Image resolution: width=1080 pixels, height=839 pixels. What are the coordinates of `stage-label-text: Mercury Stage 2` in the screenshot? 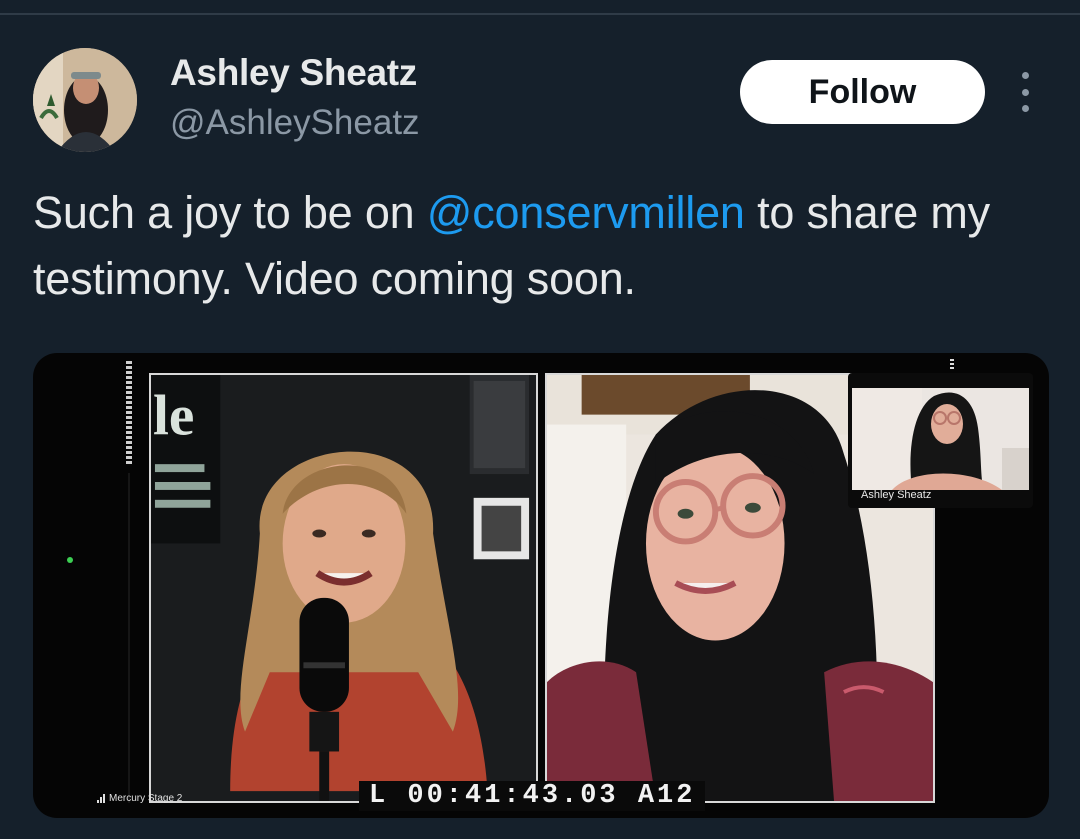 It's located at (146, 798).